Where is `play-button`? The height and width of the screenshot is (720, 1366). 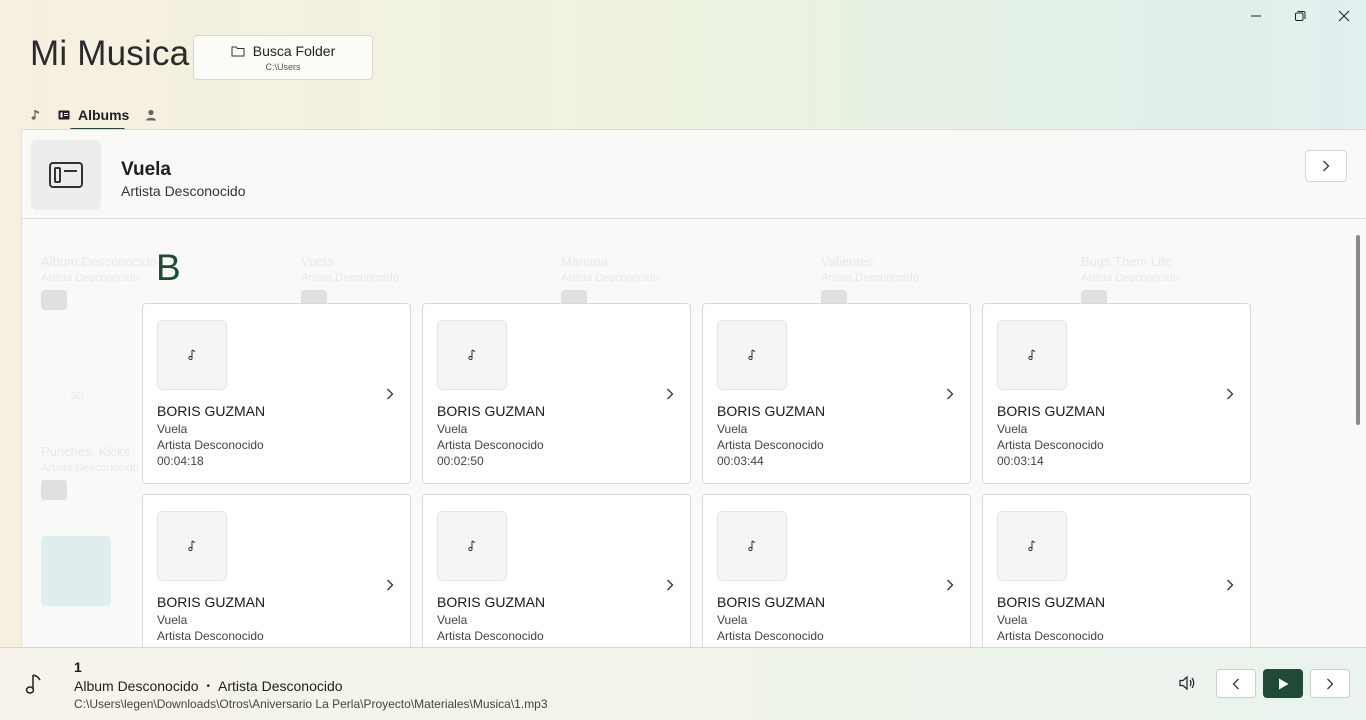 play-button is located at coordinates (1283, 683).